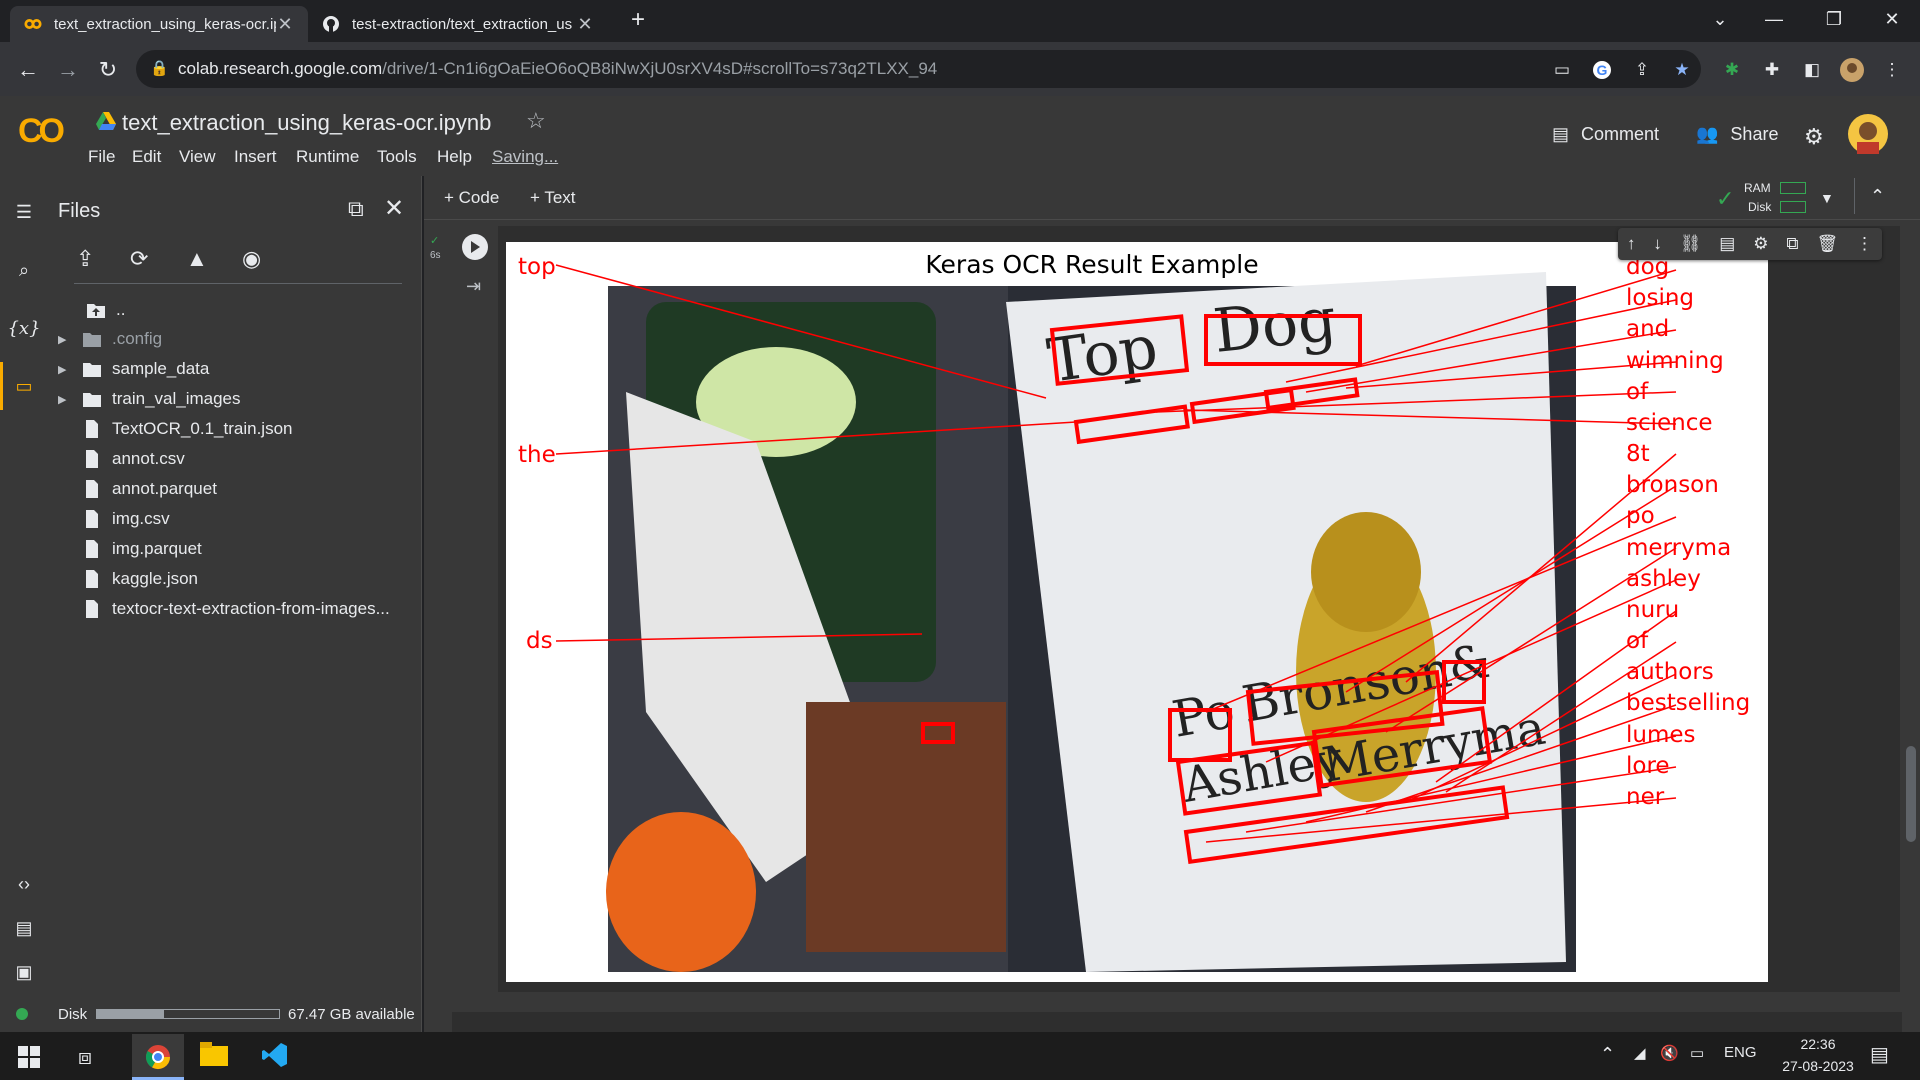 Image resolution: width=1920 pixels, height=1080 pixels. Describe the element at coordinates (397, 157) in the screenshot. I see `menu-tools: Tools` at that location.